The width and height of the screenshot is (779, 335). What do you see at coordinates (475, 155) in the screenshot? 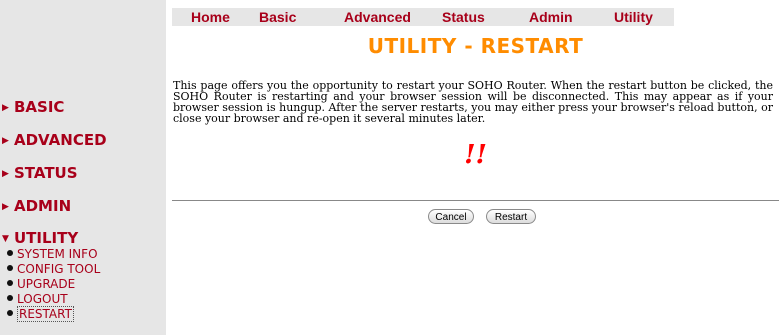
I see `warning-marks: !!` at bounding box center [475, 155].